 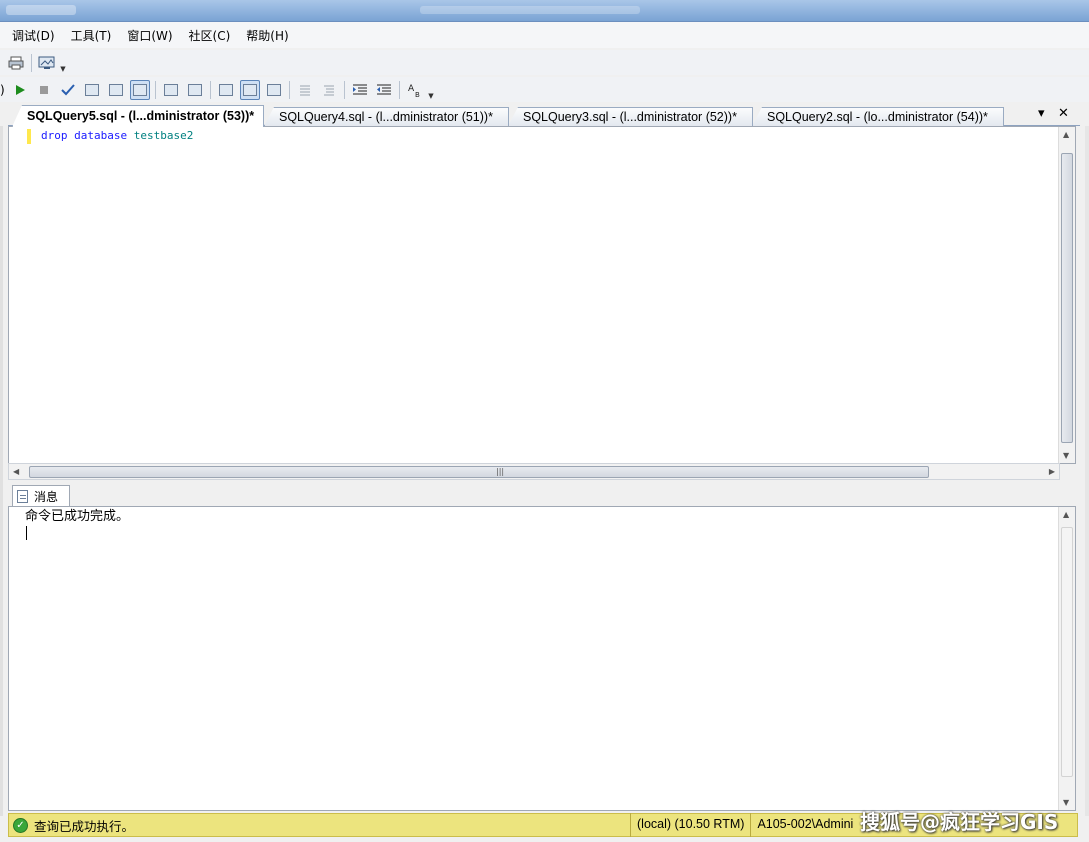 I want to click on toolbar-truncated-glyph: ), so click(x=2, y=89).